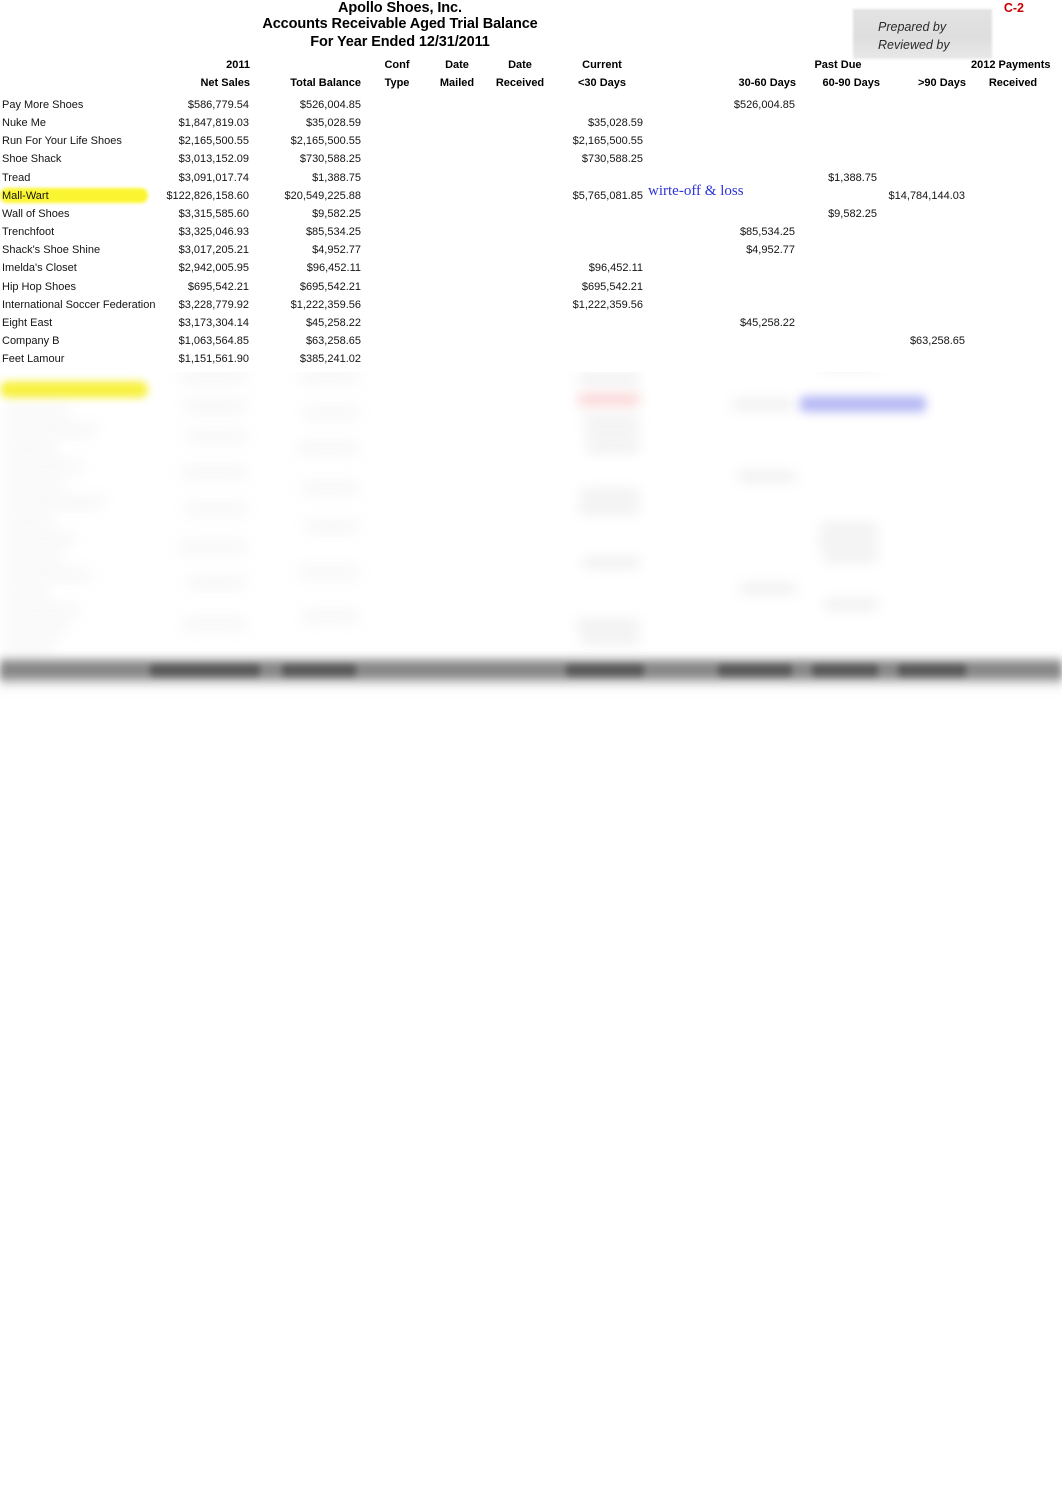  I want to click on cell-net-sales: $3,091,017.74, so click(213, 177).